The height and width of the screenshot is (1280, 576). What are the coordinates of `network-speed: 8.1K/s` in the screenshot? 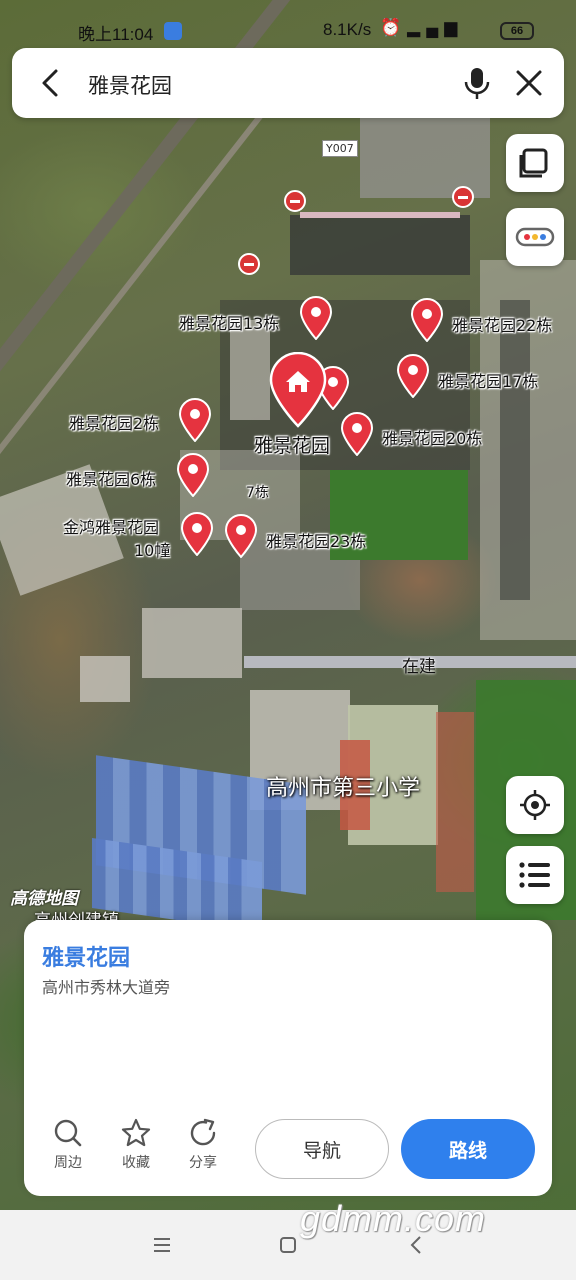 It's located at (347, 29).